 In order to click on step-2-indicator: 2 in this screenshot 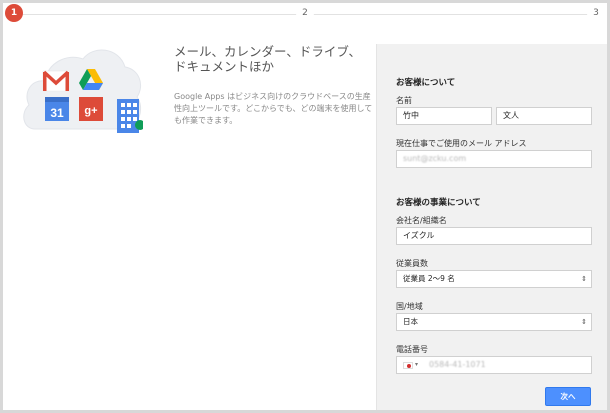, I will do `click(305, 13)`.